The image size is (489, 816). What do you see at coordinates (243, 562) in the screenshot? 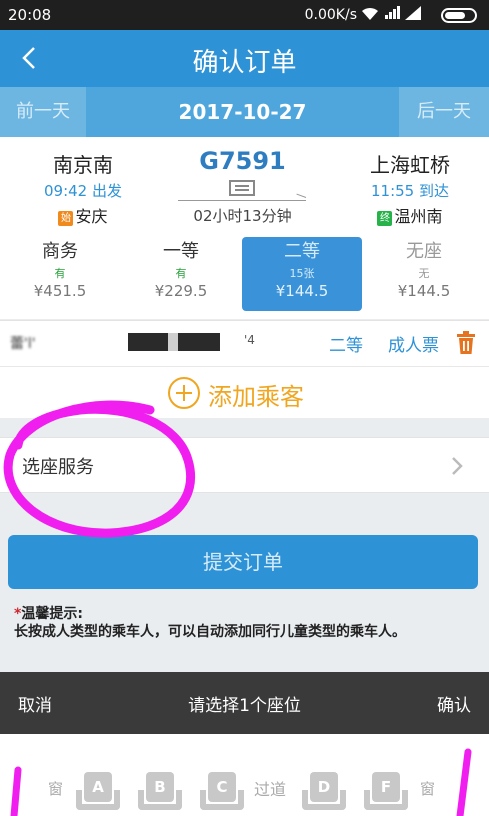
I see `submit-order-button: 提交订单` at bounding box center [243, 562].